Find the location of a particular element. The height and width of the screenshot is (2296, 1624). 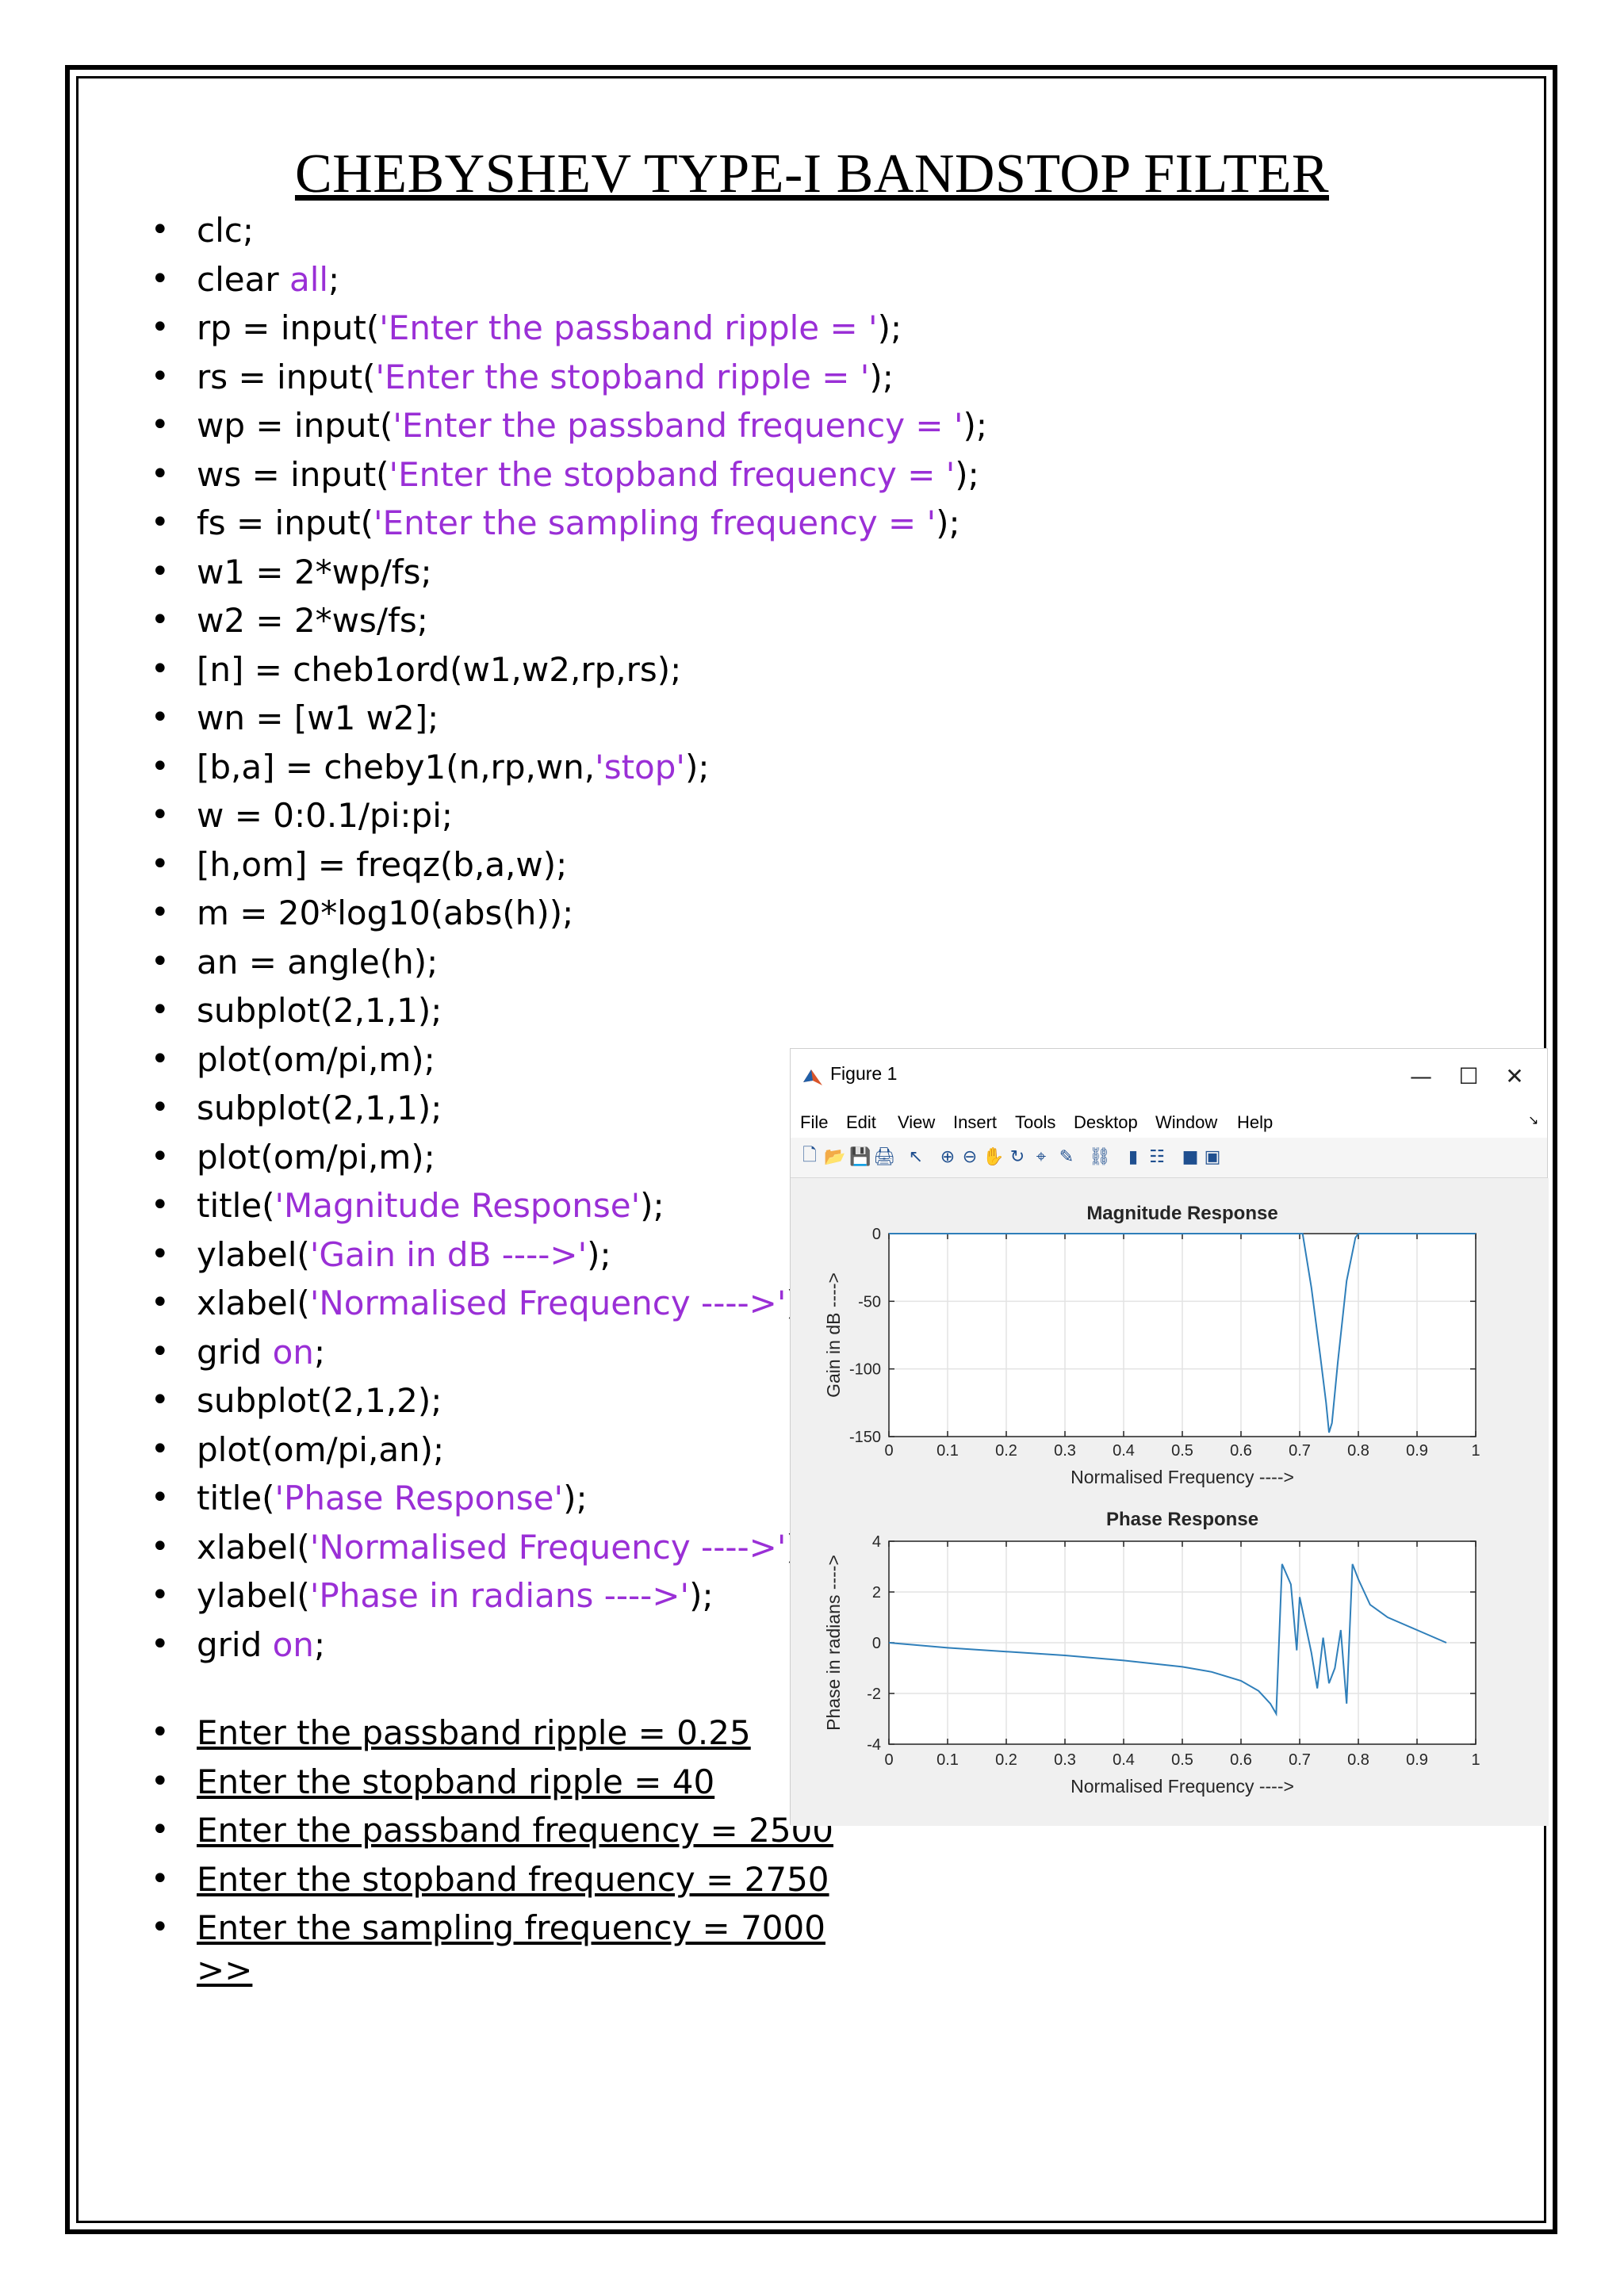

link-icon: ⛓ is located at coordinates (1100, 1157).